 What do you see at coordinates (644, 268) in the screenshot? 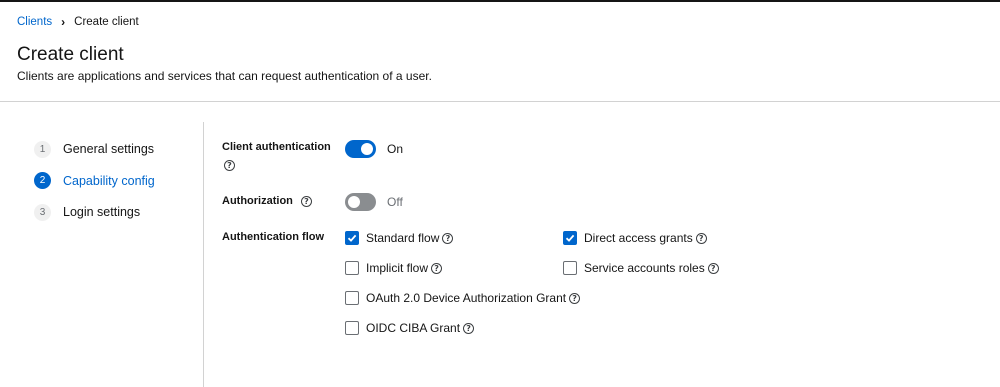
I see `check-label: Service accounts roles` at bounding box center [644, 268].